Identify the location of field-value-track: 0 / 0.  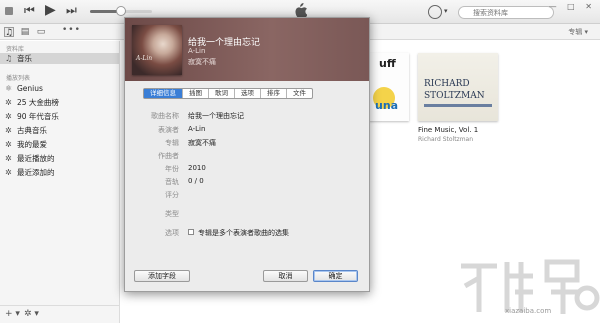
(196, 181).